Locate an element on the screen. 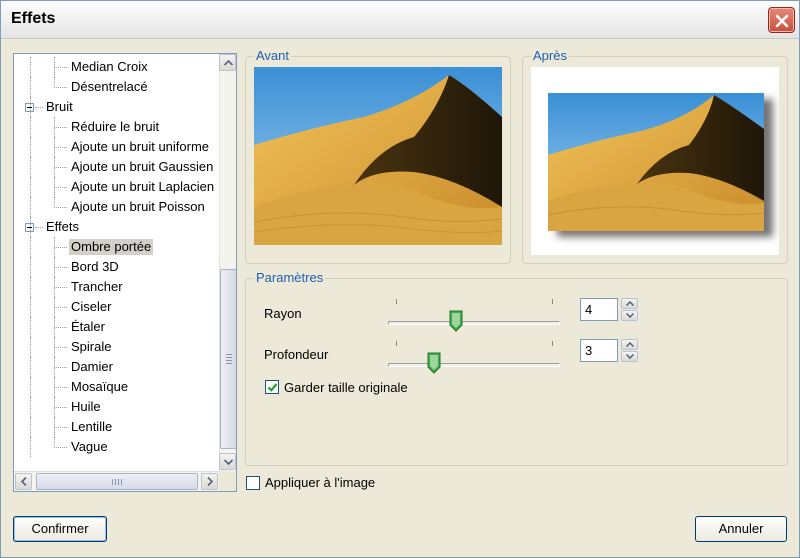  close-button is located at coordinates (781, 20).